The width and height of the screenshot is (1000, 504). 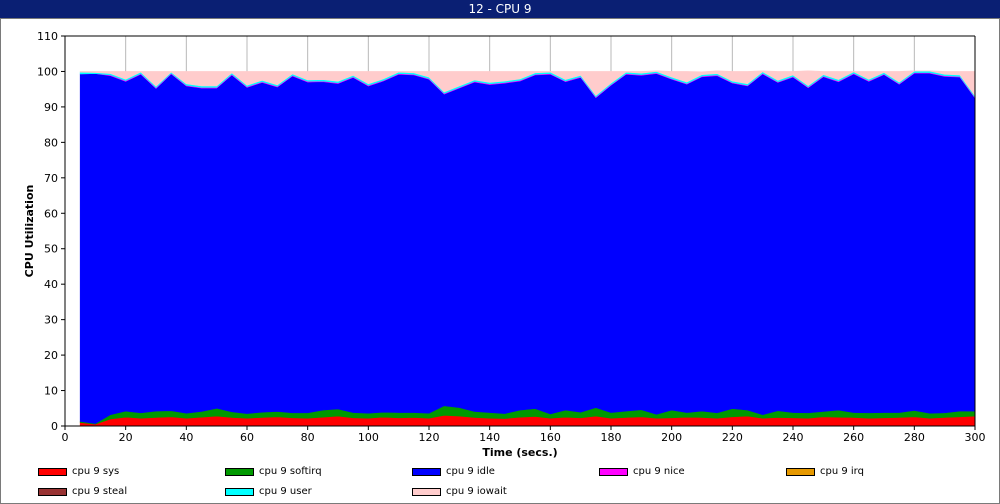 What do you see at coordinates (308, 437) in the screenshot?
I see `x-tick-label: 80` at bounding box center [308, 437].